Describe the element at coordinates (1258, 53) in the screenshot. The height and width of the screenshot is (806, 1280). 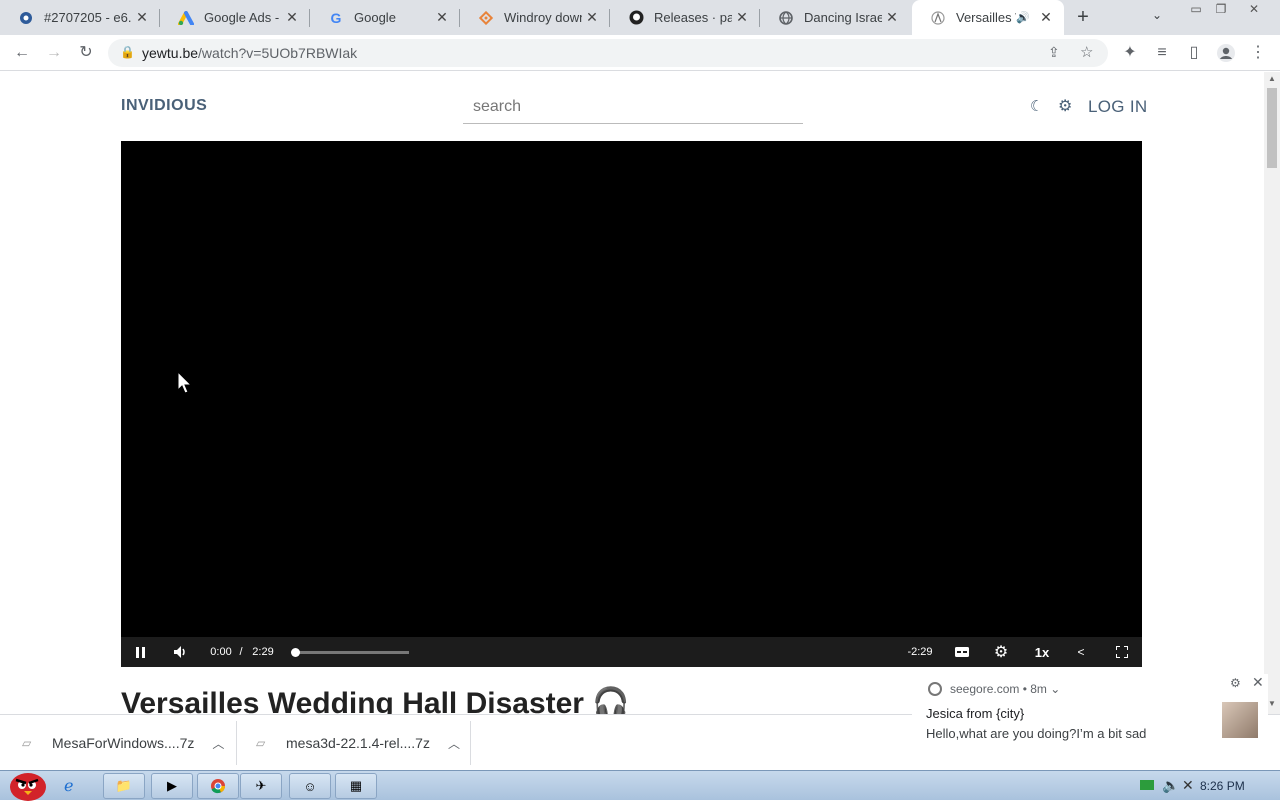
I see `menu-icon: ⋮` at that location.